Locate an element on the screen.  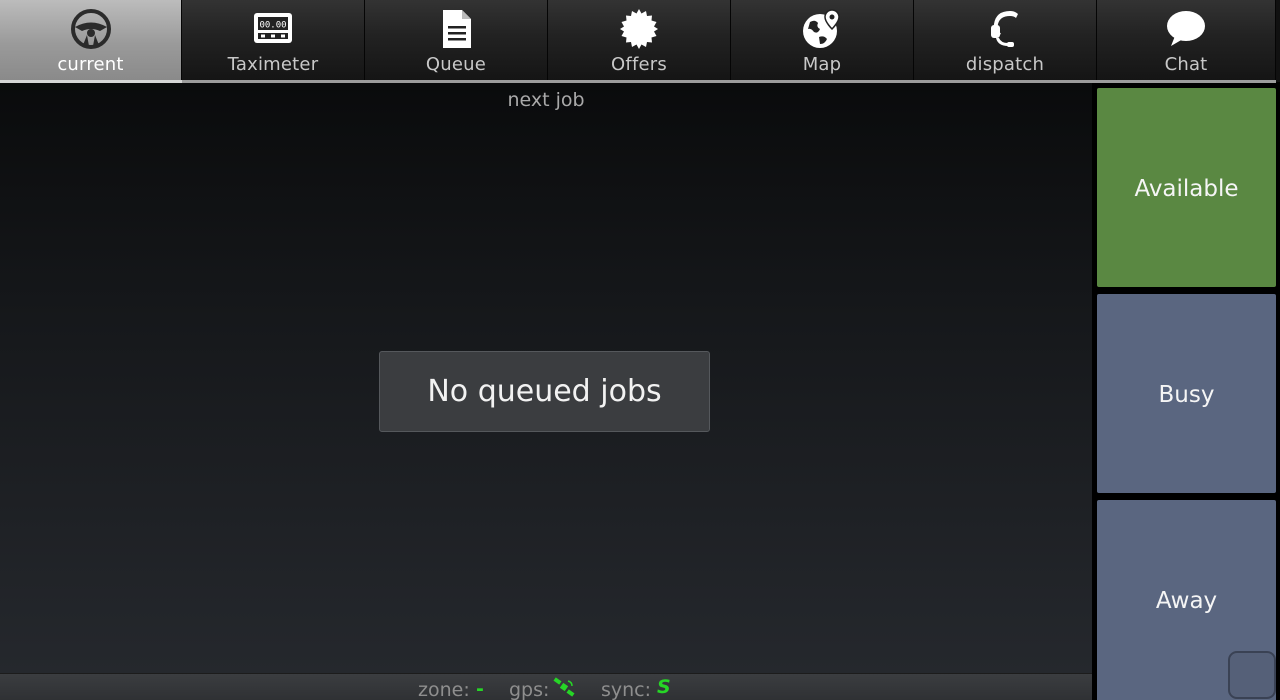
steering-wheel-icon is located at coordinates (90, 29).